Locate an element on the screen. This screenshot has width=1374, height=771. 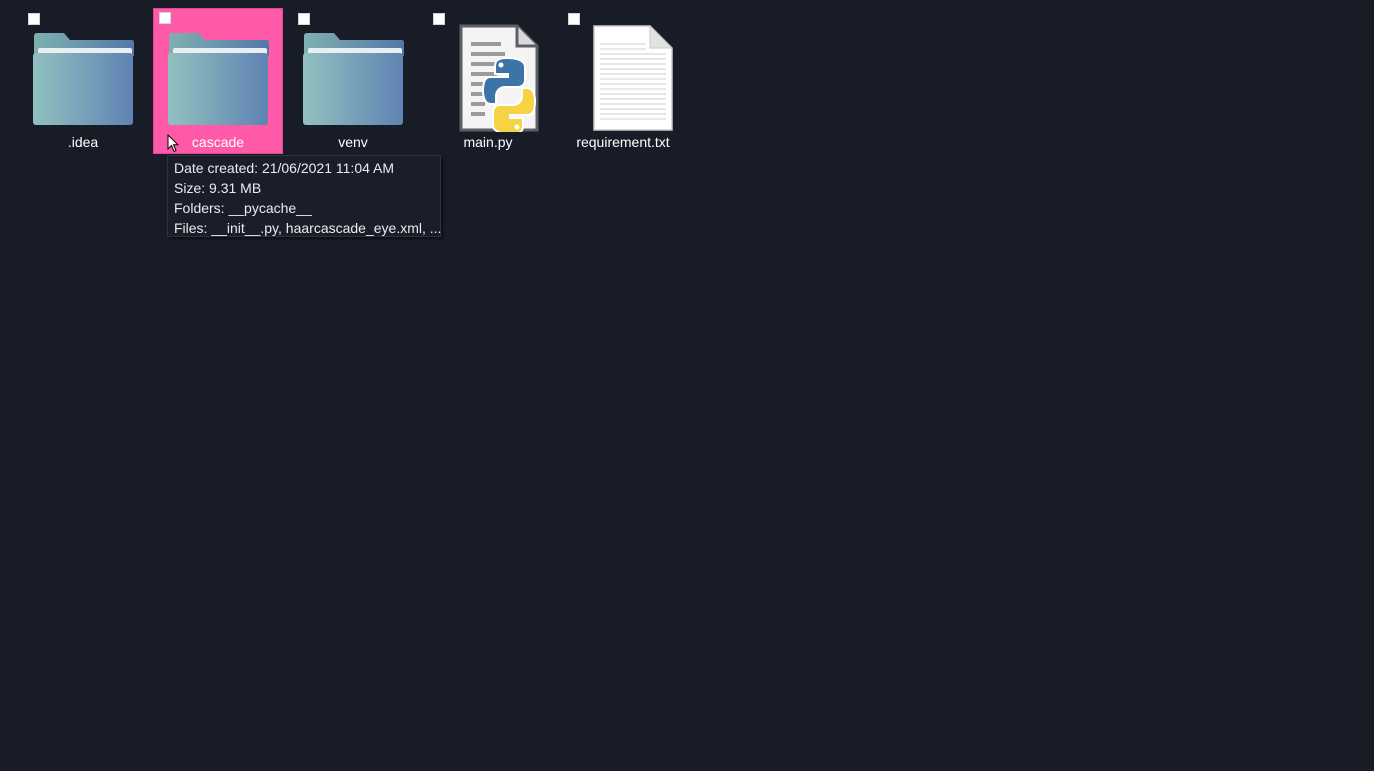
tooltip-size: Size: 9.31 MB is located at coordinates (218, 188).